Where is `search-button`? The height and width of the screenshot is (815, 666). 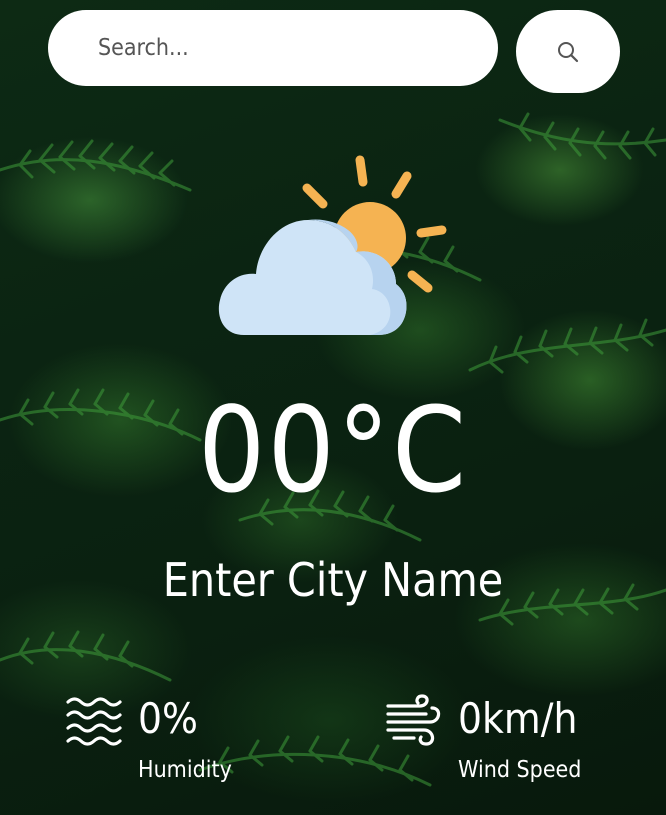 search-button is located at coordinates (568, 51).